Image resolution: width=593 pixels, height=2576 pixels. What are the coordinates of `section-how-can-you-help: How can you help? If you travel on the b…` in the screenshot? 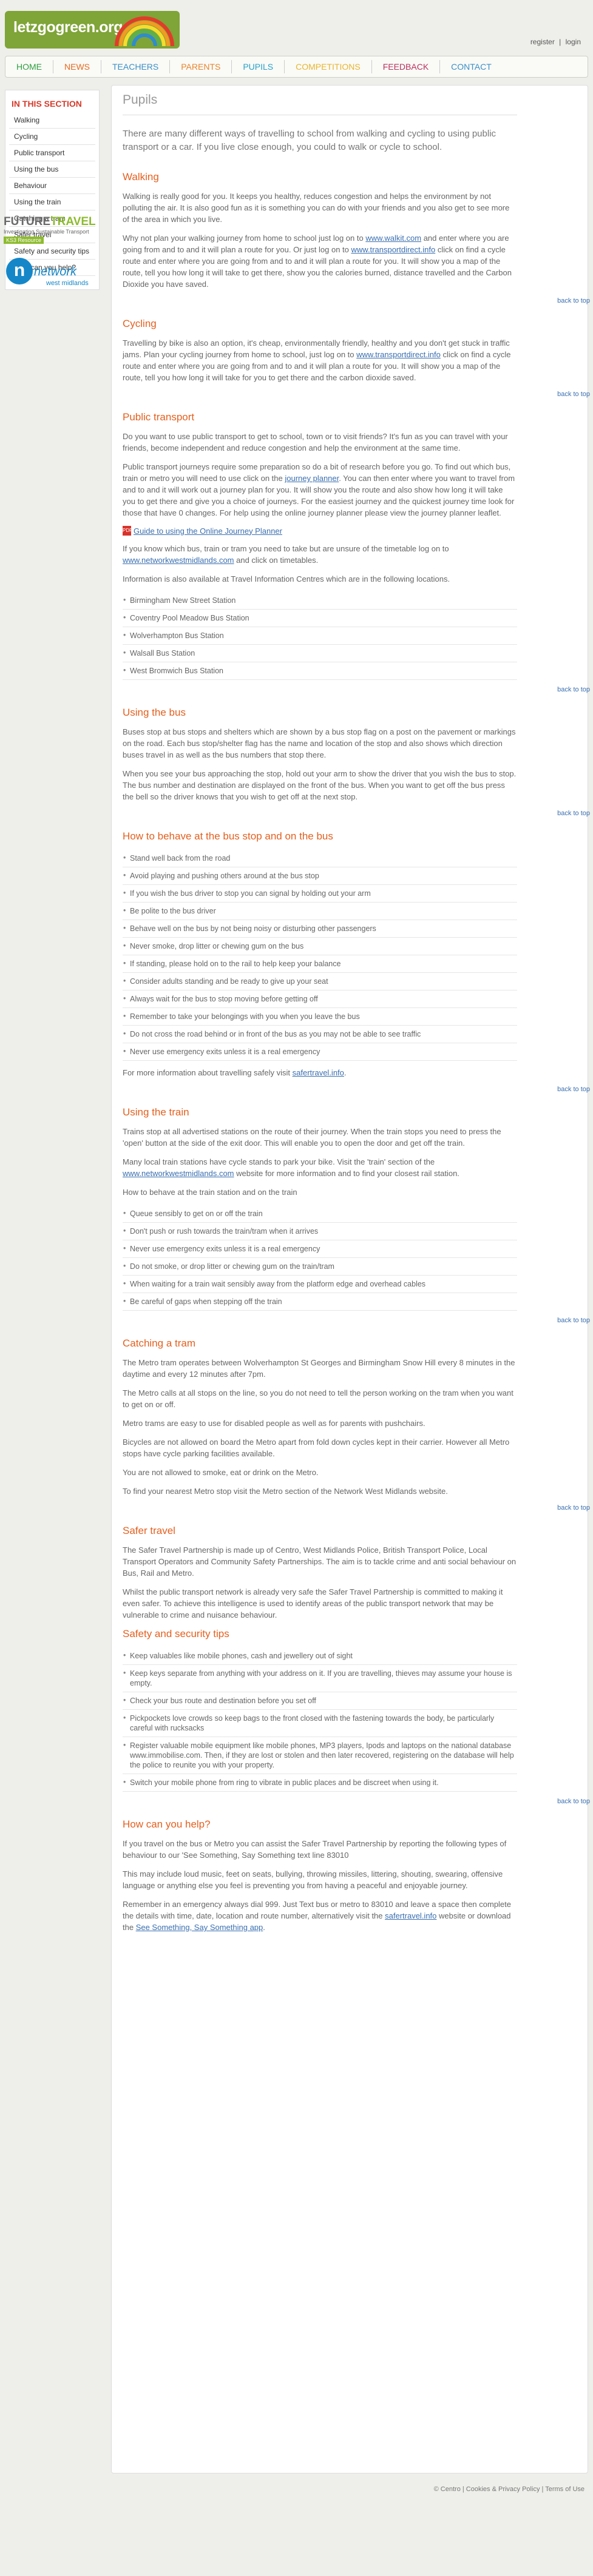 It's located at (320, 1875).